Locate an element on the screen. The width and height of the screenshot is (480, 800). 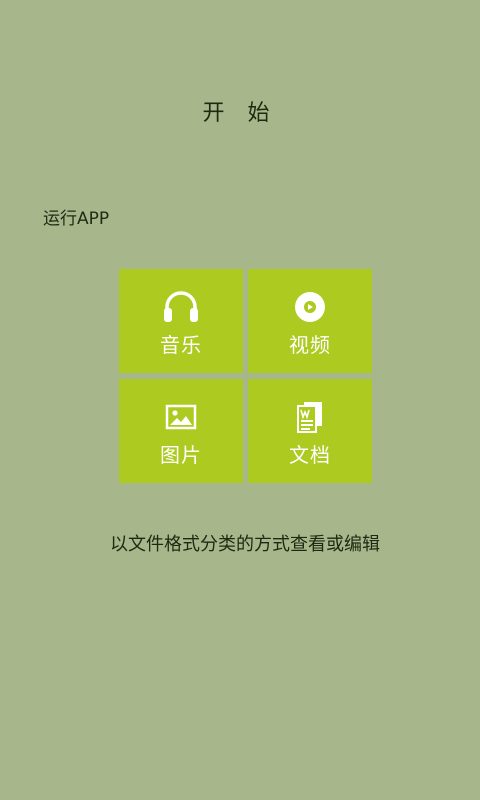
image-tile: 图片 is located at coordinates (181, 431).